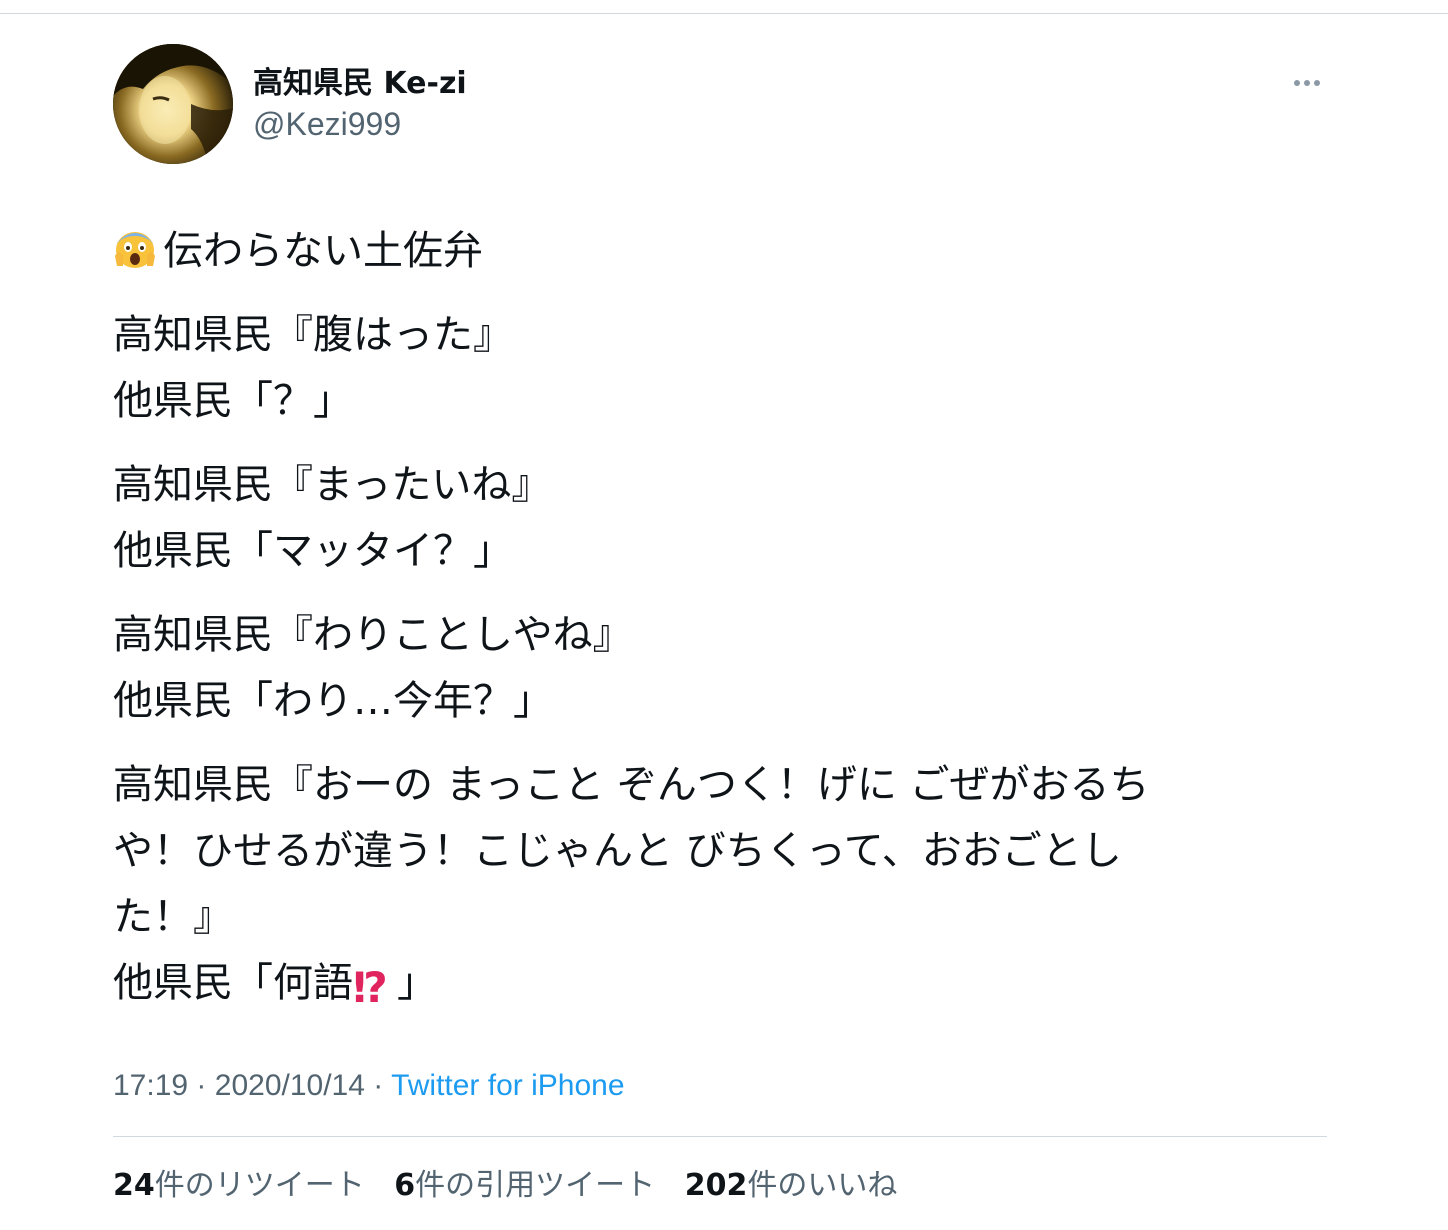  I want to click on likes-stat: 202件のいいね, so click(791, 1186).